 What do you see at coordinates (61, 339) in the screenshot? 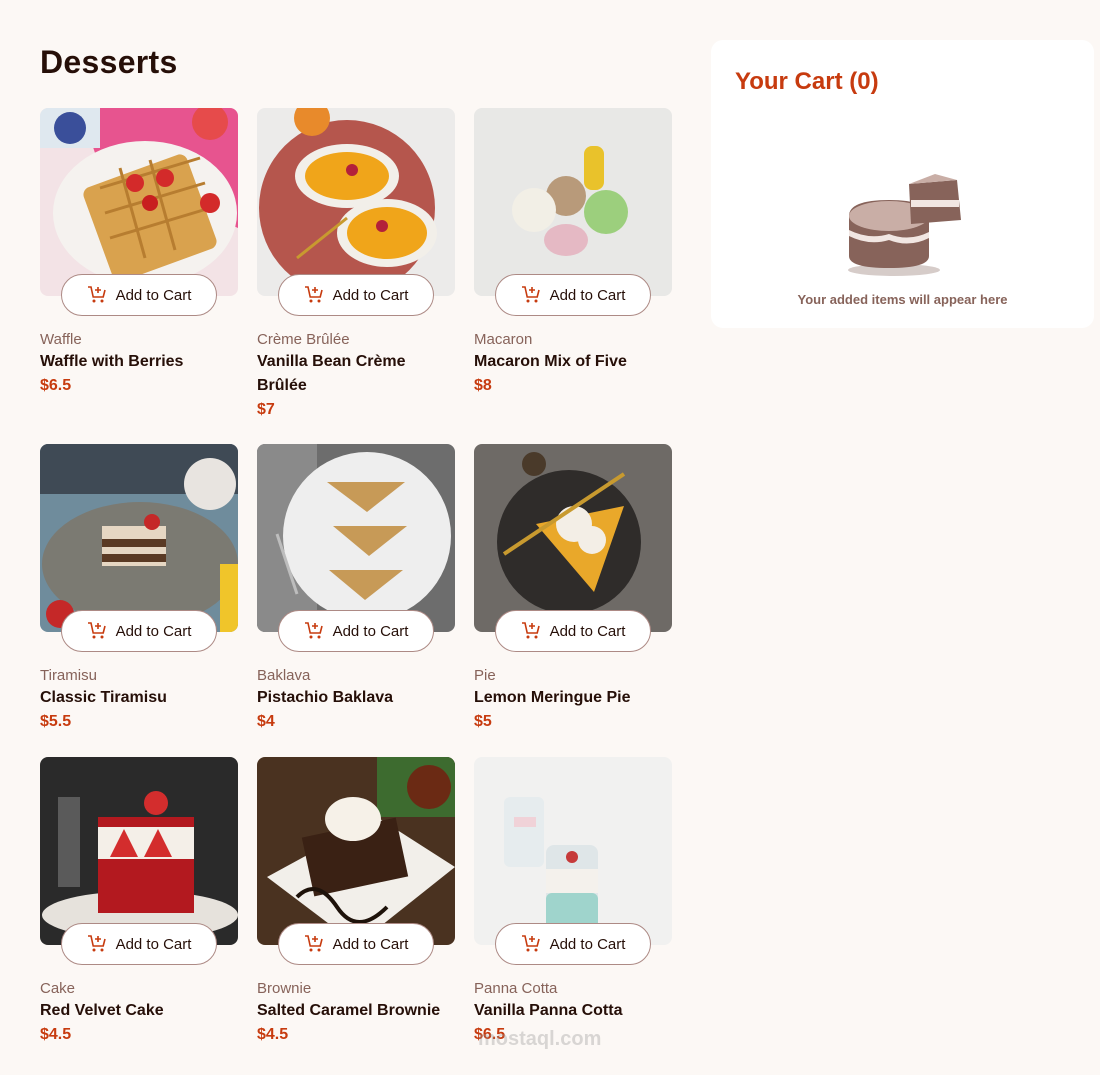
I see `product-category: Waffle` at bounding box center [61, 339].